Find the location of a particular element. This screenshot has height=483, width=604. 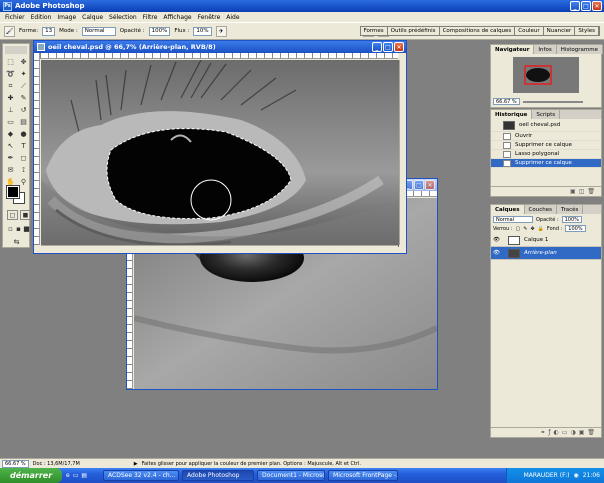

link-layers-icon: ⚭ is located at coordinates (542, 432).